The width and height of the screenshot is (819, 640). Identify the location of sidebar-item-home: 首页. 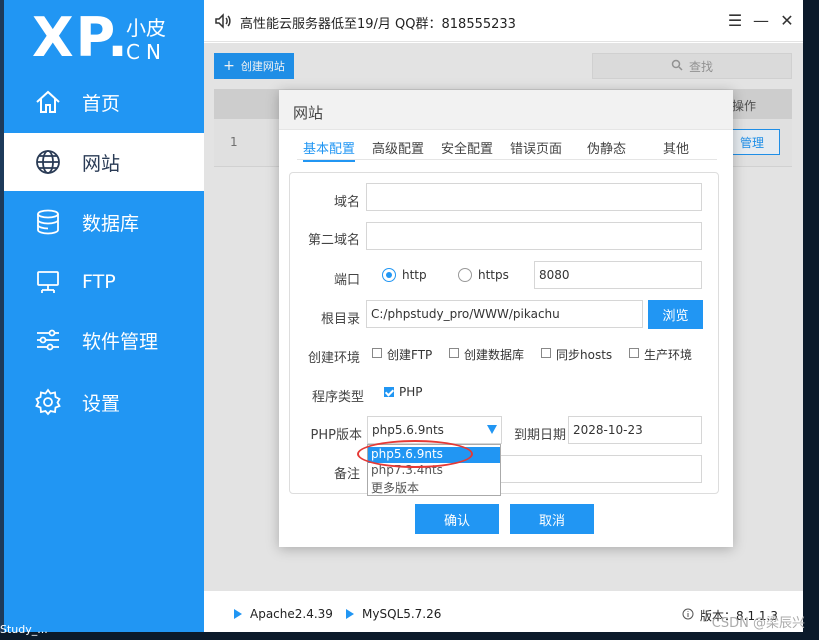
(104, 102).